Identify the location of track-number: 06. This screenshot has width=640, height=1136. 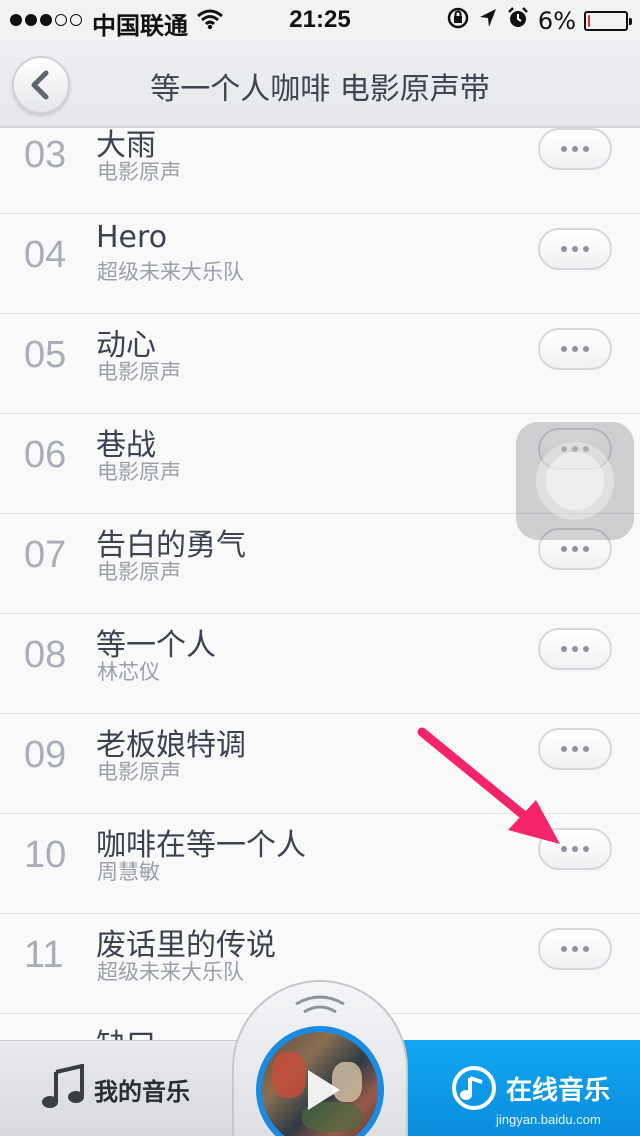
(45, 455).